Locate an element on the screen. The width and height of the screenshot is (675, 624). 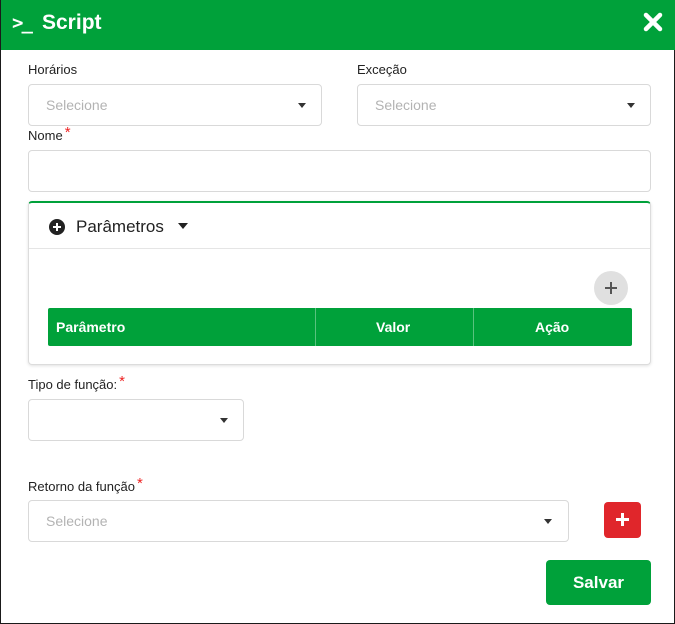
plus-circle-icon is located at coordinates (57, 227).